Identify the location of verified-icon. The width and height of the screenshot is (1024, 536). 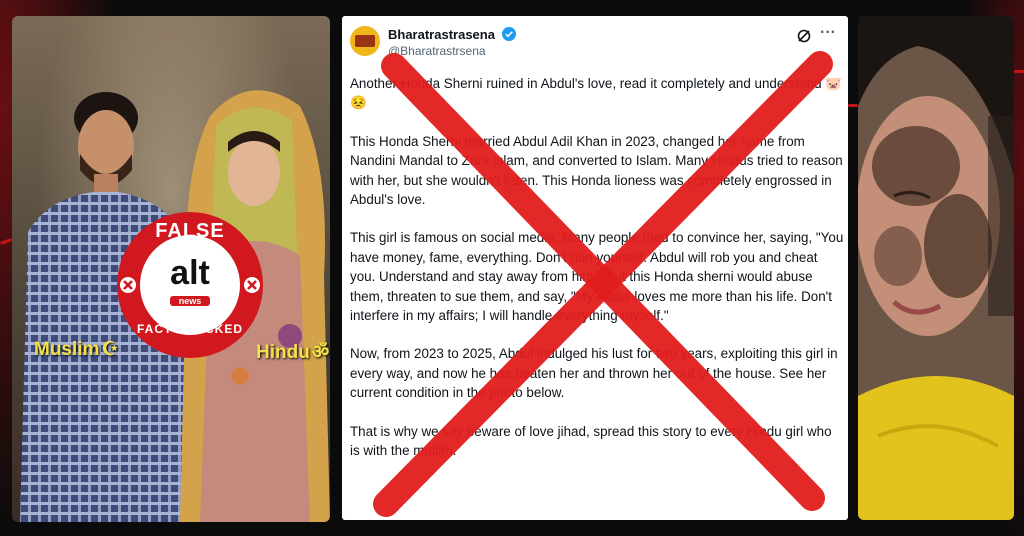
(508, 34).